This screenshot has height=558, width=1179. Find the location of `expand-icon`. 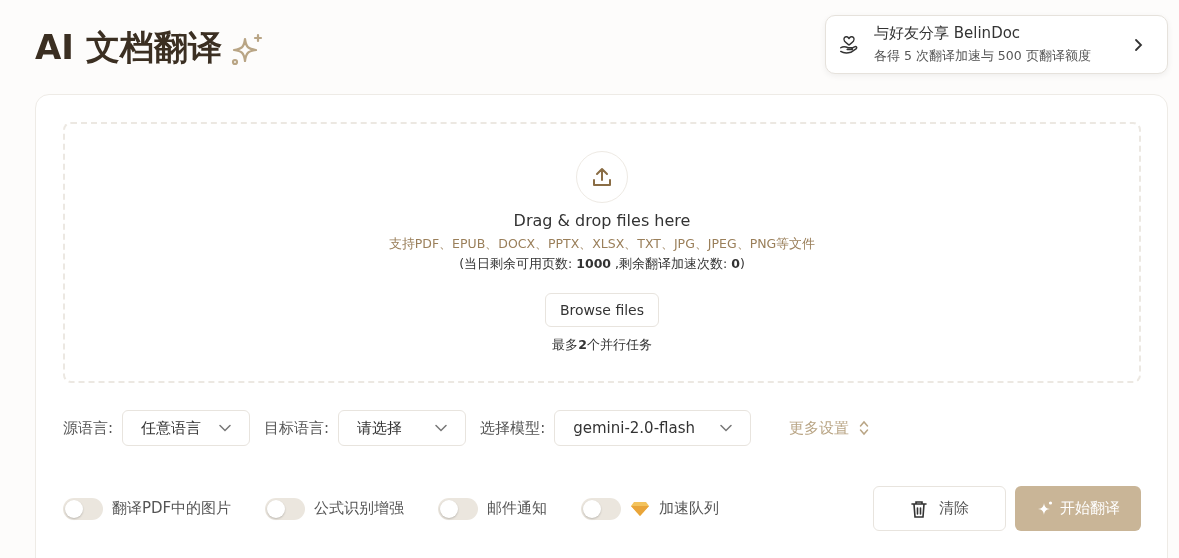

expand-icon is located at coordinates (864, 428).